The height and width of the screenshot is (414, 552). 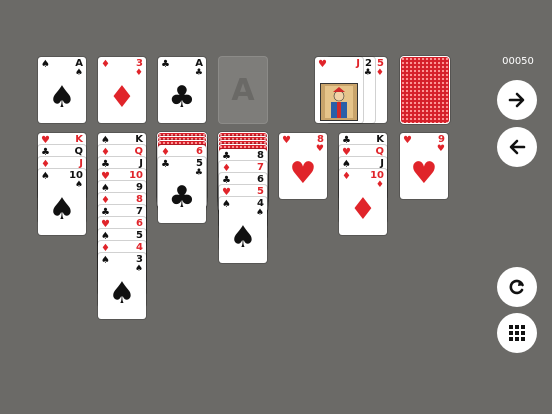 I want to click on tableau-card: ♥ 8 ♥ ♥, so click(x=303, y=166).